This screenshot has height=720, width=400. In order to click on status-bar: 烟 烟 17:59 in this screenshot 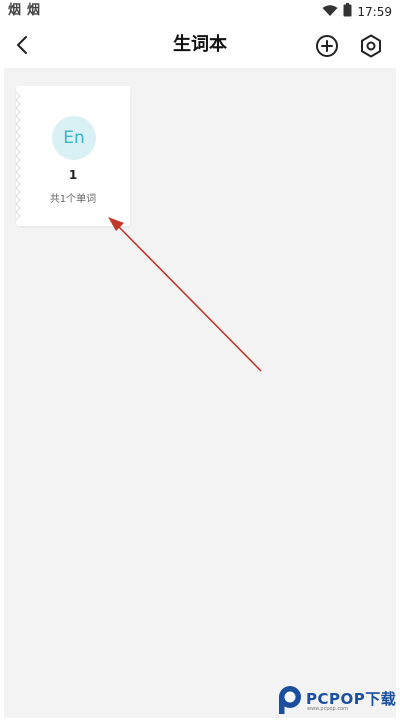, I will do `click(200, 11)`.